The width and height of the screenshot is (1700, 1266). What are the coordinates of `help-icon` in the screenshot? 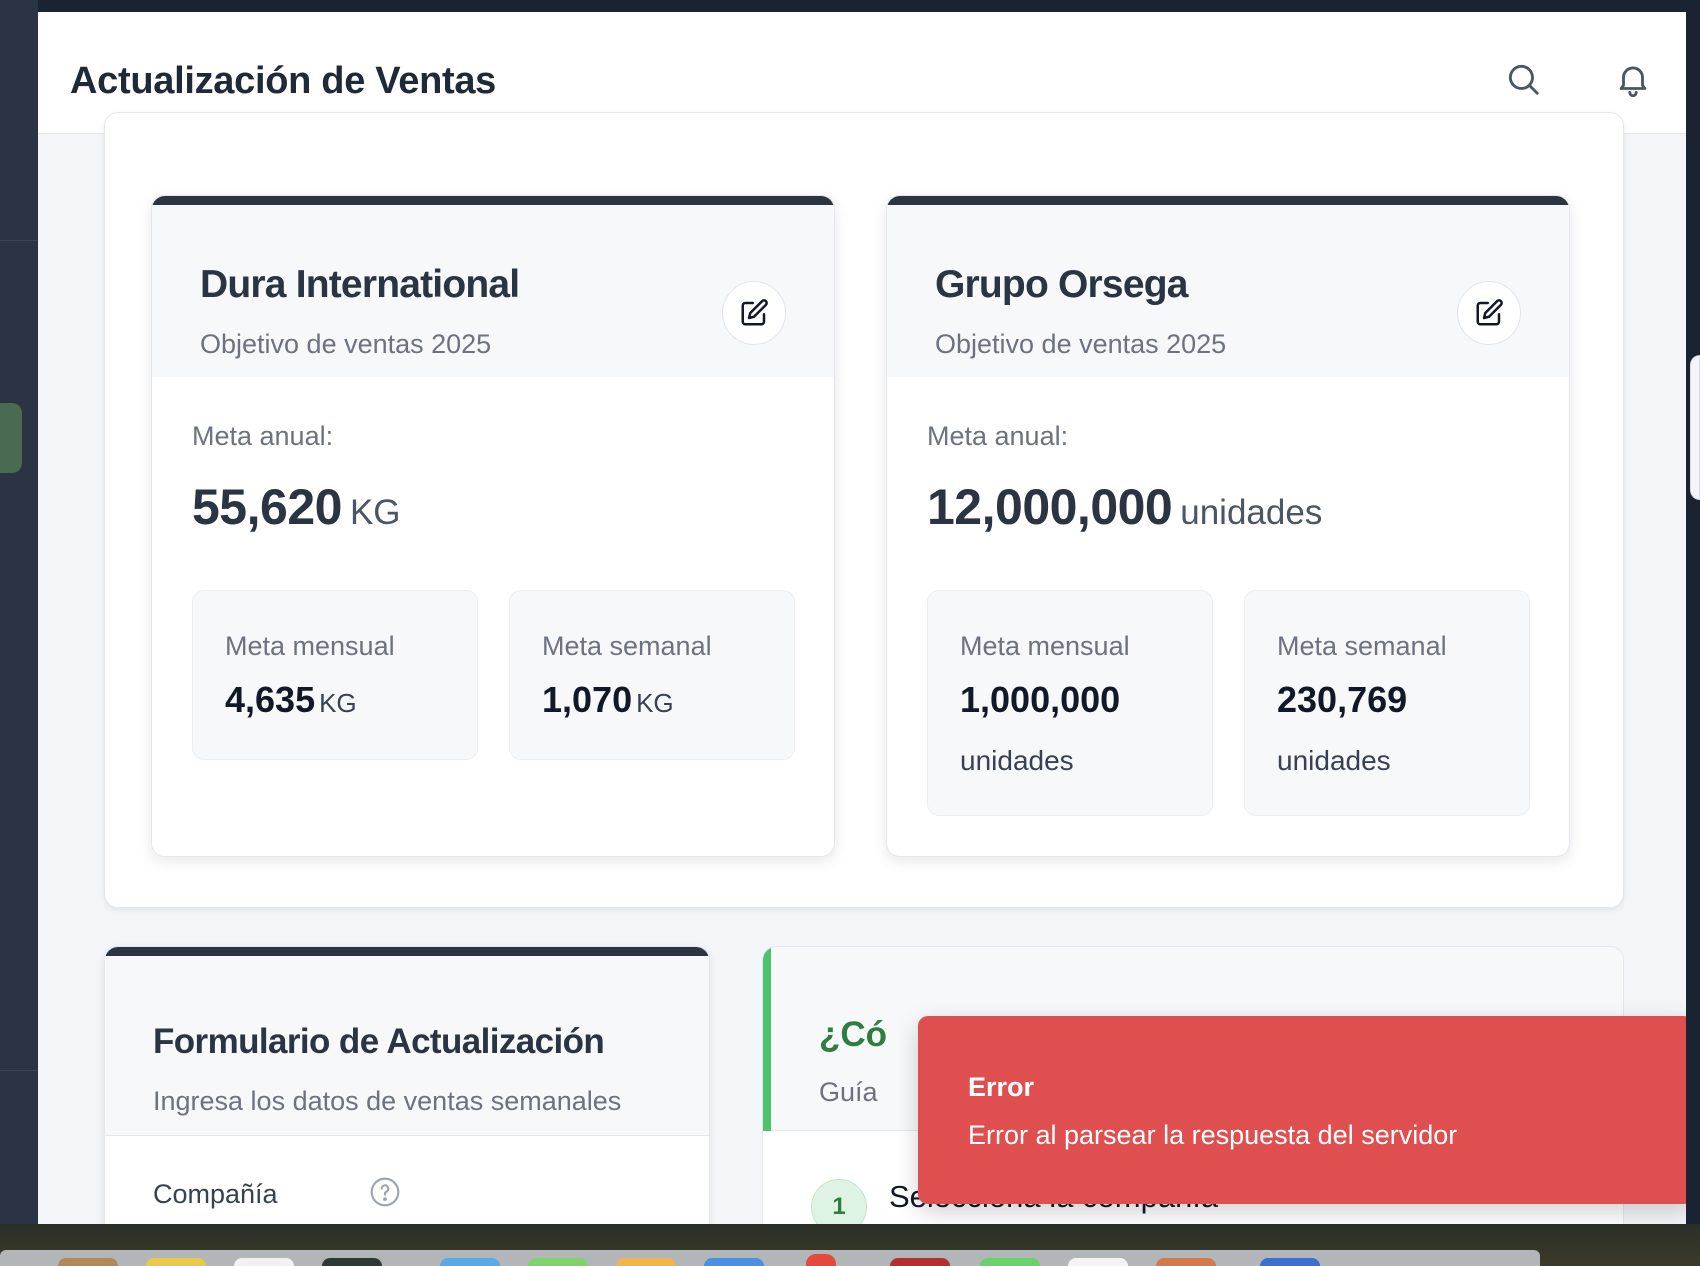 It's located at (385, 1192).